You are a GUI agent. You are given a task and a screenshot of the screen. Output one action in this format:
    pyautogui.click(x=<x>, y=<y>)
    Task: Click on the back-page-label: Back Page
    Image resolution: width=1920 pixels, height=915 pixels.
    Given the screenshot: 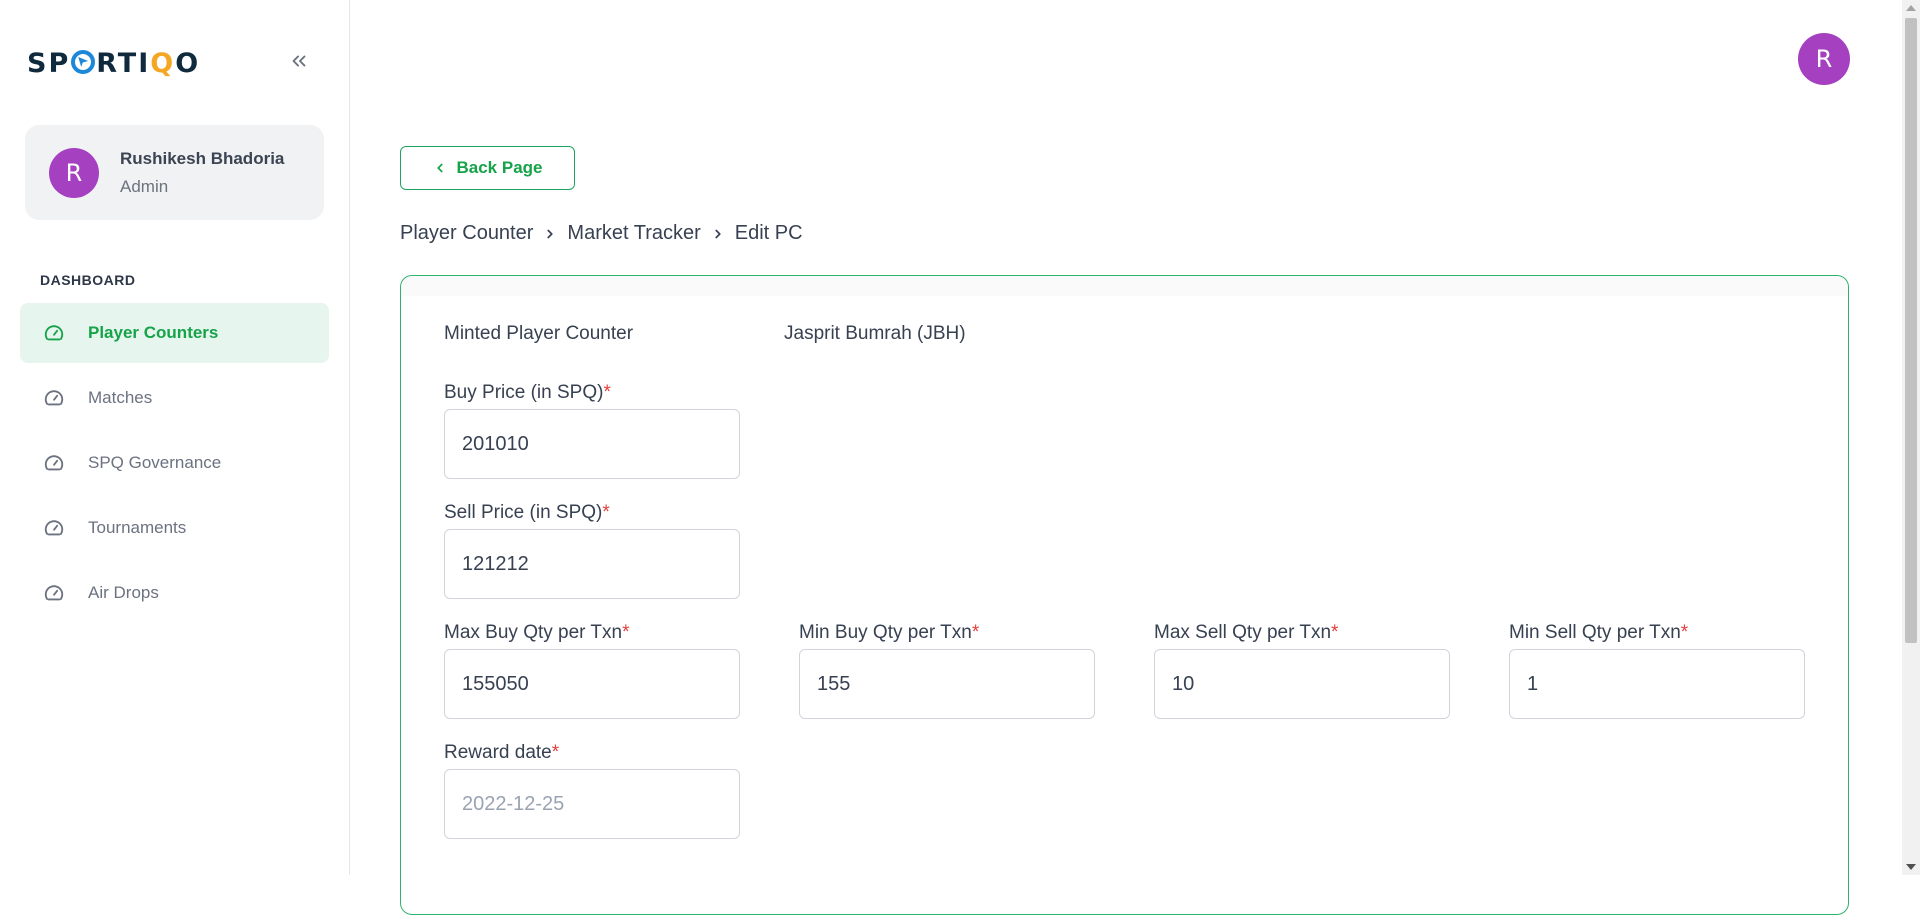 What is the action you would take?
    pyautogui.click(x=499, y=167)
    